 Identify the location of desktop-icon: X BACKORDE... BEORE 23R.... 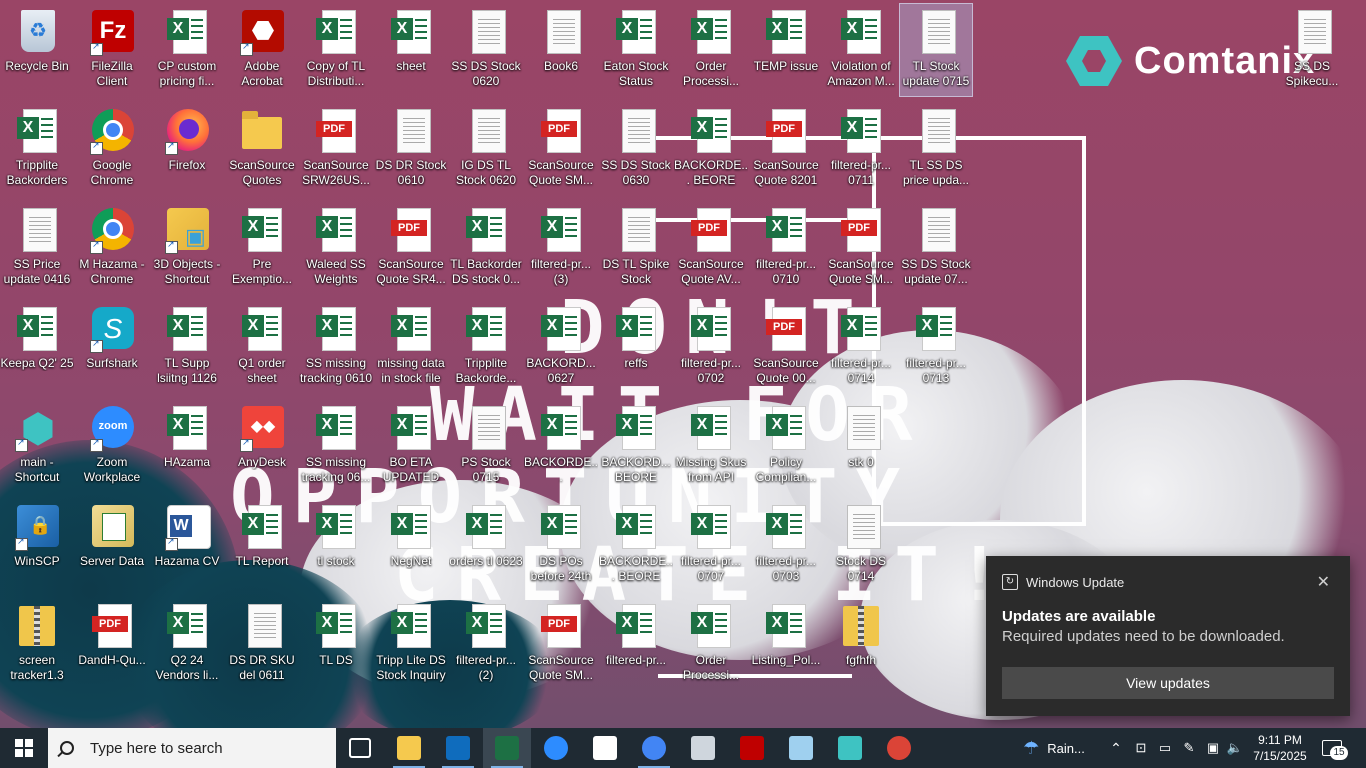
(636, 545).